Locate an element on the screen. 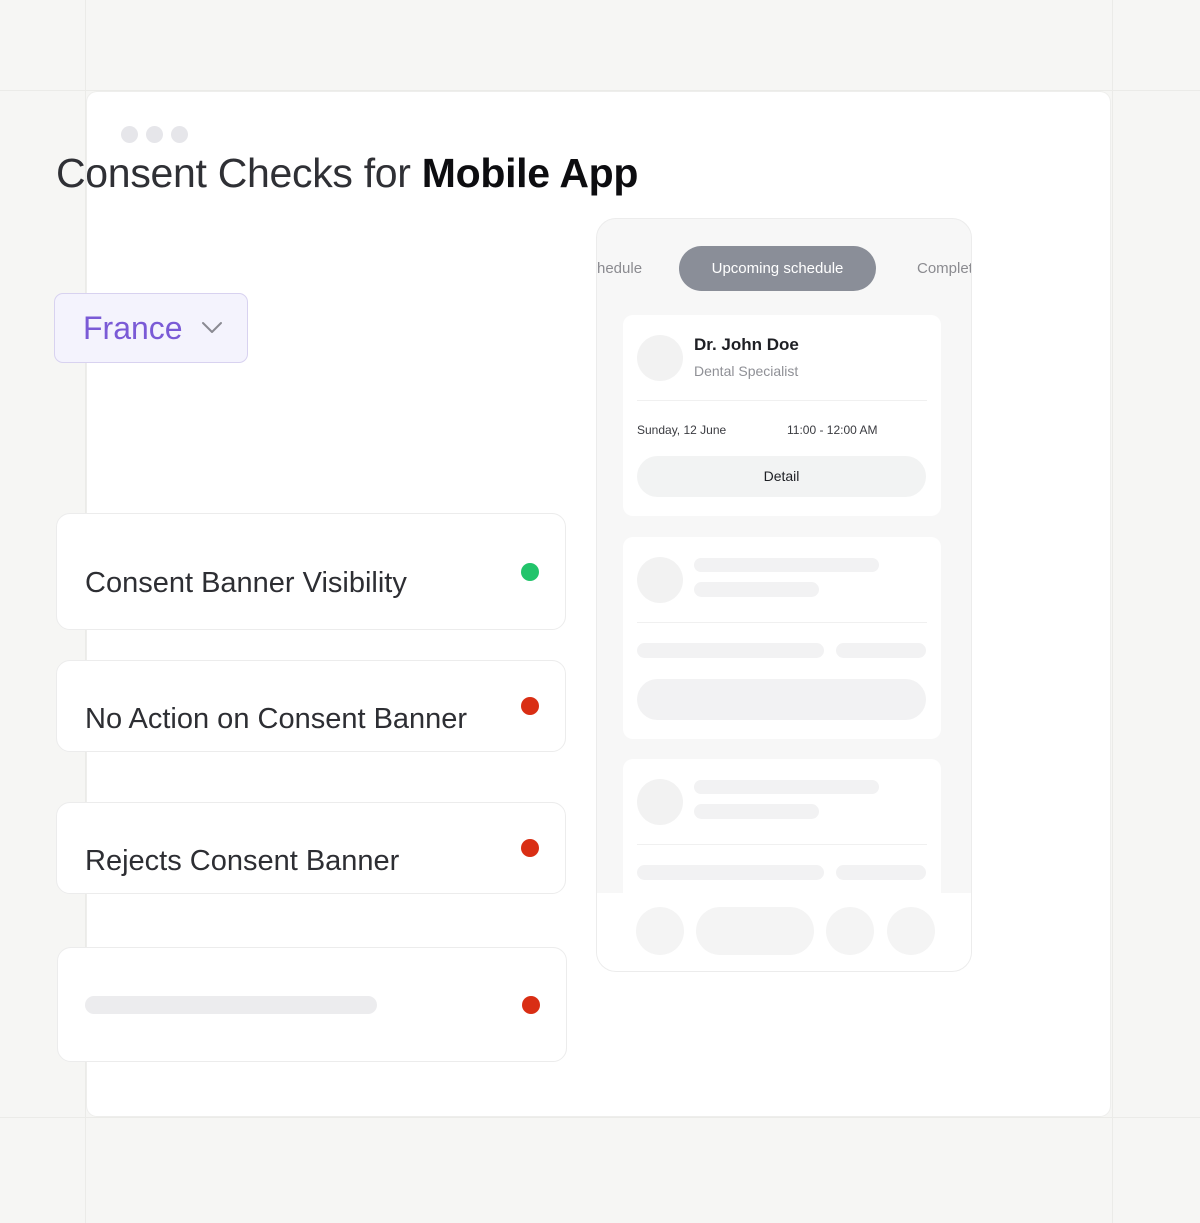 The height and width of the screenshot is (1223, 1200). check-label: Rejects Consent Banner is located at coordinates (242, 861).